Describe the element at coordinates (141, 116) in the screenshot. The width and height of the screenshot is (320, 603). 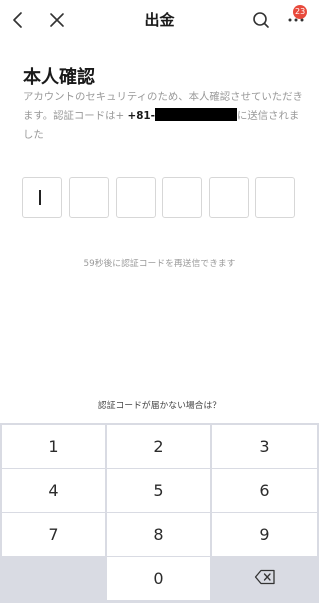
I see `phone-prefix: +81-` at that location.